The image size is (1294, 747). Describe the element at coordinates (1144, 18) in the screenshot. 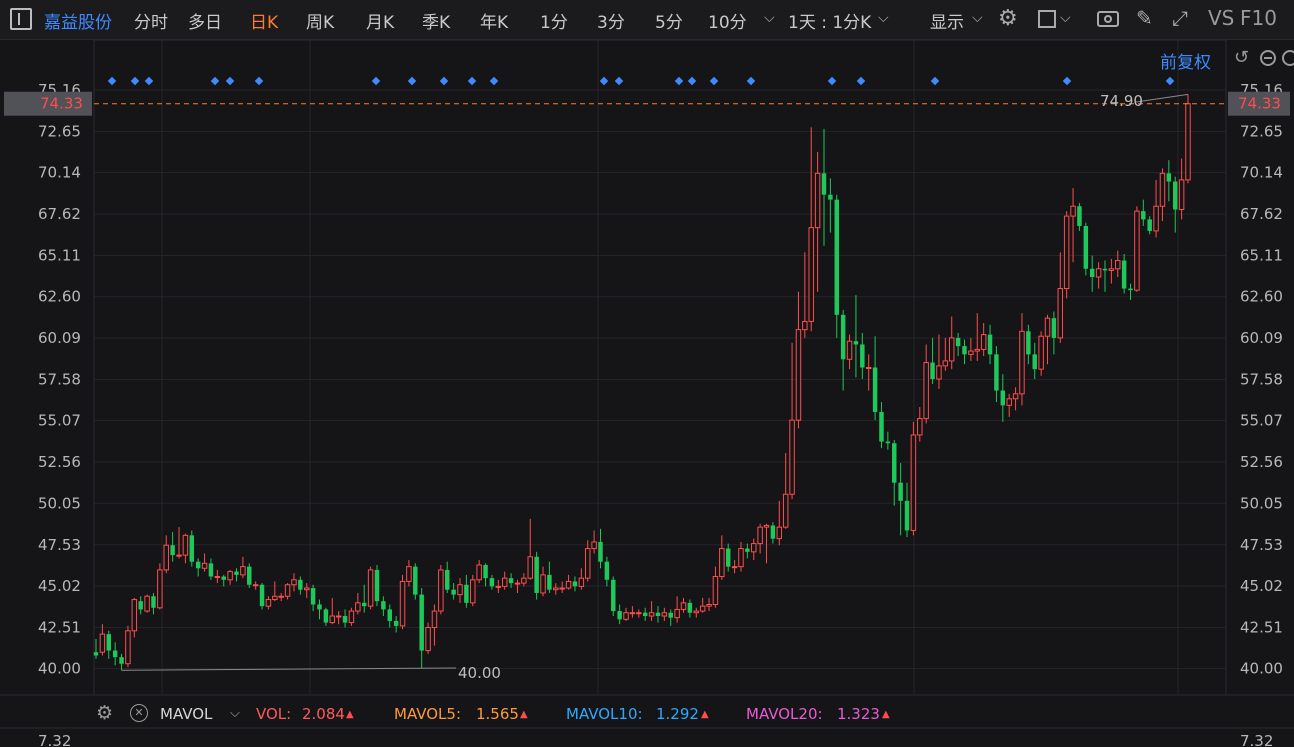

I see `pen-icon: ✎` at that location.